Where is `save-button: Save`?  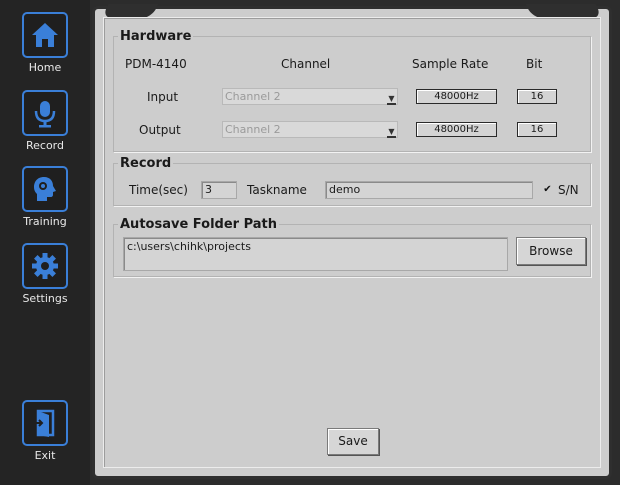 save-button: Save is located at coordinates (353, 441).